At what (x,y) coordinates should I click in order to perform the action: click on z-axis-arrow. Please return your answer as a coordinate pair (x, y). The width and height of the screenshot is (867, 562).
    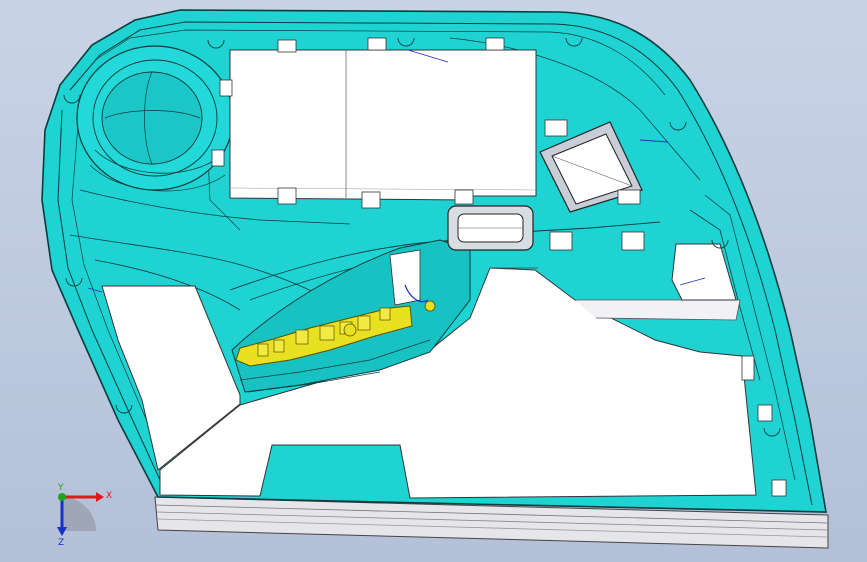
    Looking at the image, I should click on (62, 531).